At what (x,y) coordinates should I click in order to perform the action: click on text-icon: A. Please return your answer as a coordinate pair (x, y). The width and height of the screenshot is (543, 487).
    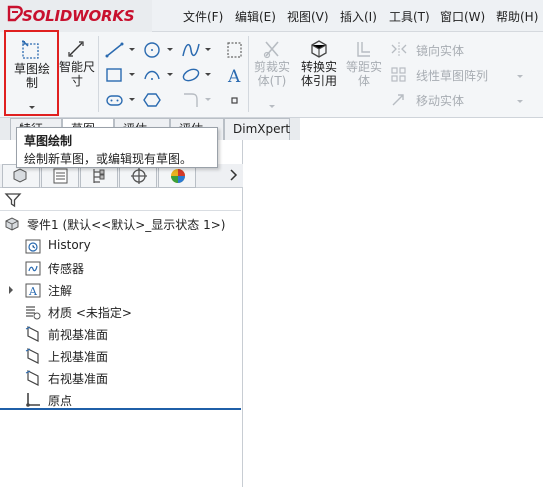
    Looking at the image, I should click on (235, 75).